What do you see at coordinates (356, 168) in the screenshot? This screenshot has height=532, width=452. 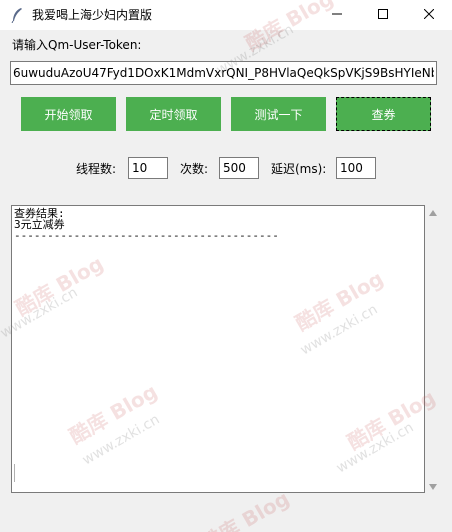 I see `delay-input` at bounding box center [356, 168].